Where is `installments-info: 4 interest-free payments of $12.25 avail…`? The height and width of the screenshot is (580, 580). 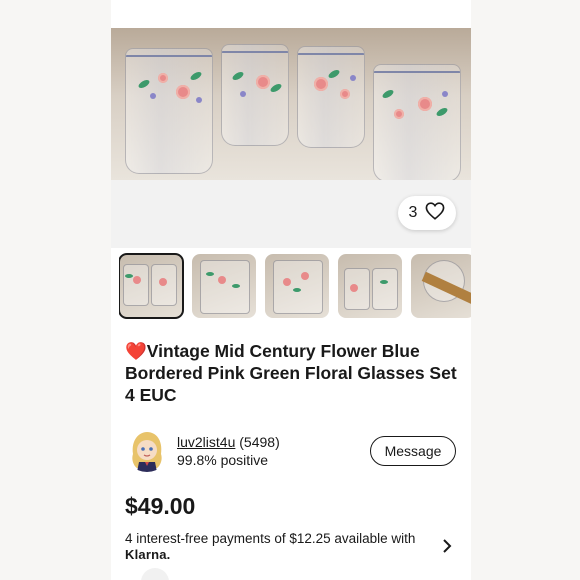
installments-info: 4 interest-free payments of $12.25 avail… is located at coordinates (275, 547).